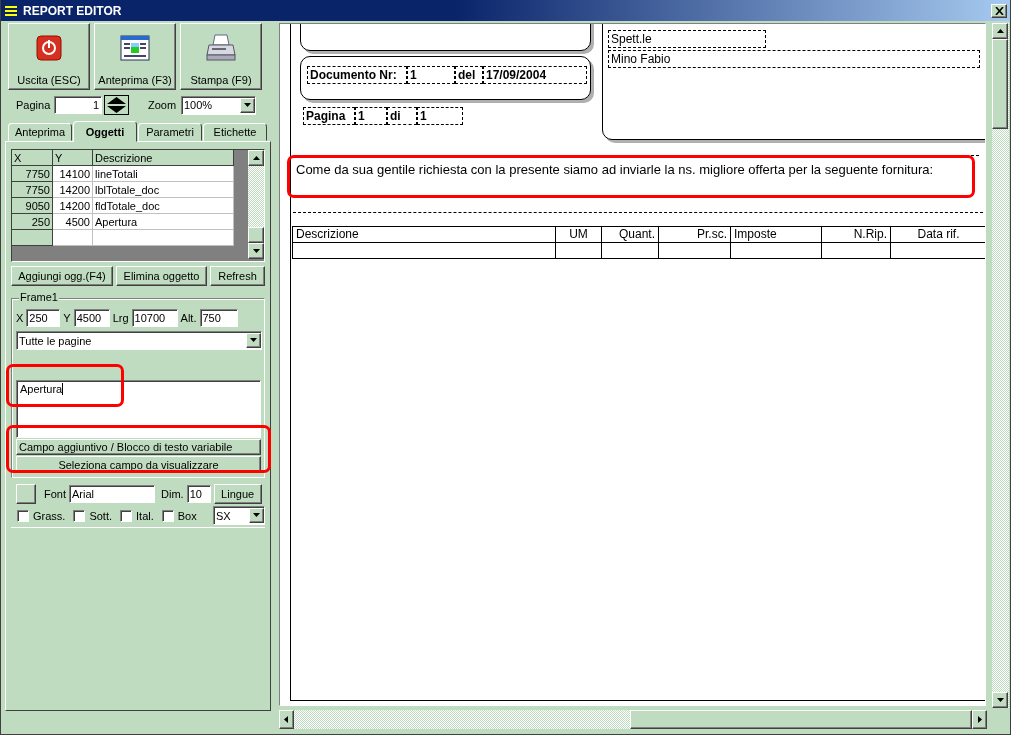 This screenshot has height=735, width=1011. I want to click on right-arrow-icon, so click(979, 719).